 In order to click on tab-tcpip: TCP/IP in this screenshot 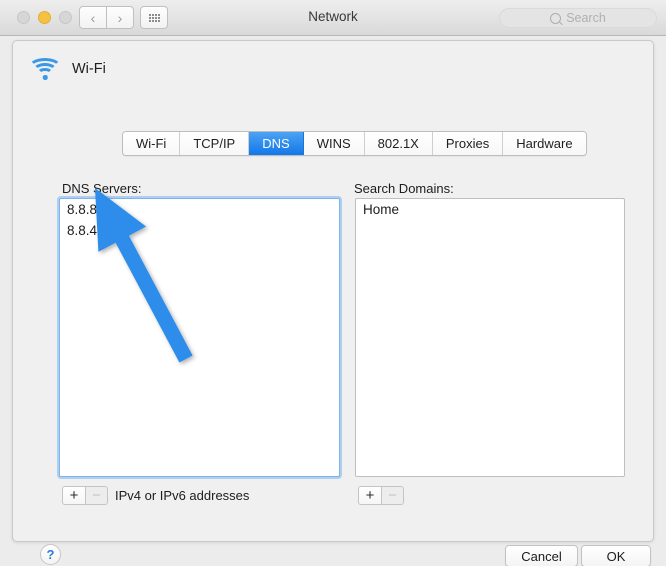, I will do `click(215, 143)`.